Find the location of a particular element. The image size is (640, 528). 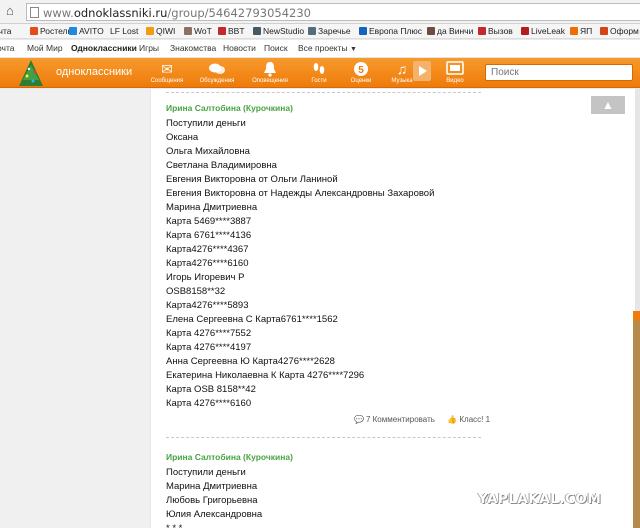

newstudio-icon is located at coordinates (257, 31).